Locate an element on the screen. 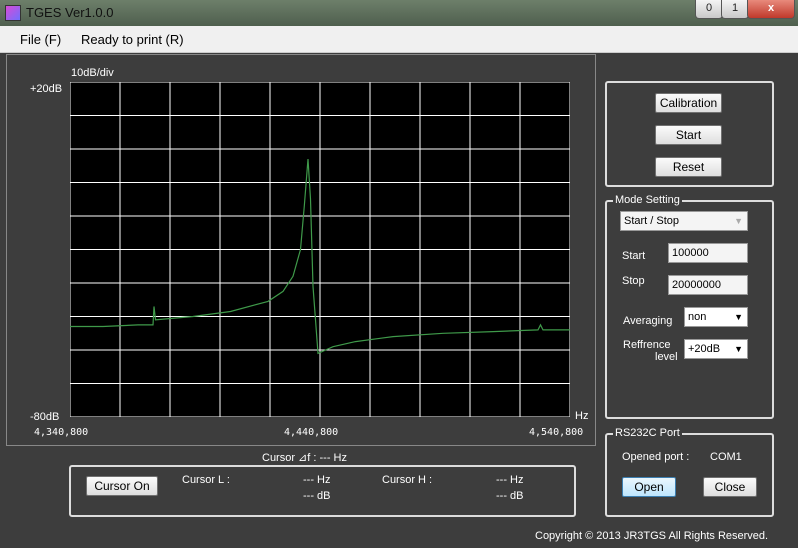 The image size is (798, 548). mode-select: Start / Stop ▼ is located at coordinates (684, 221).